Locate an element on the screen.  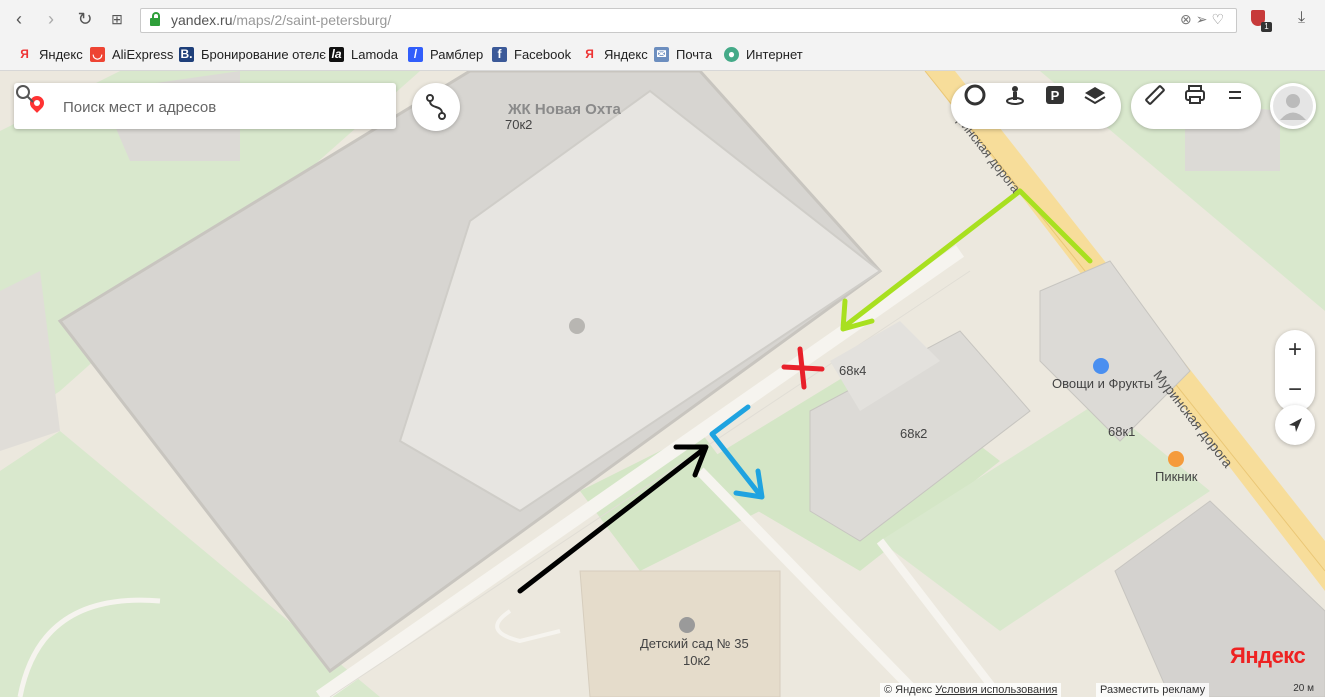
bookmark-internet: ● Интернет is located at coordinates (763, 54).